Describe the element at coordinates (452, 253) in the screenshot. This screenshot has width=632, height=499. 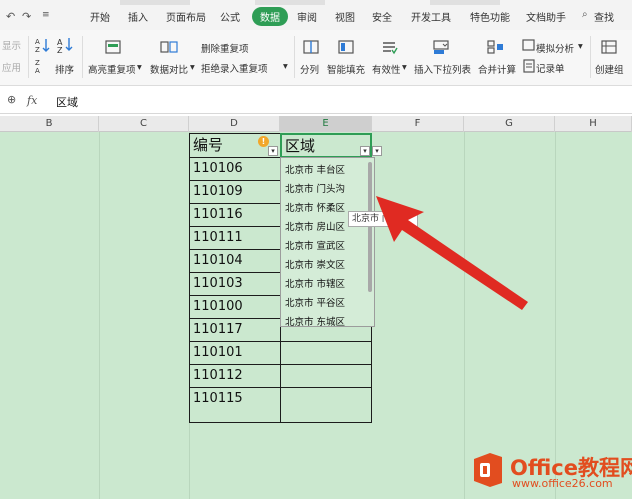
I see `annotation-arrow-icon` at that location.